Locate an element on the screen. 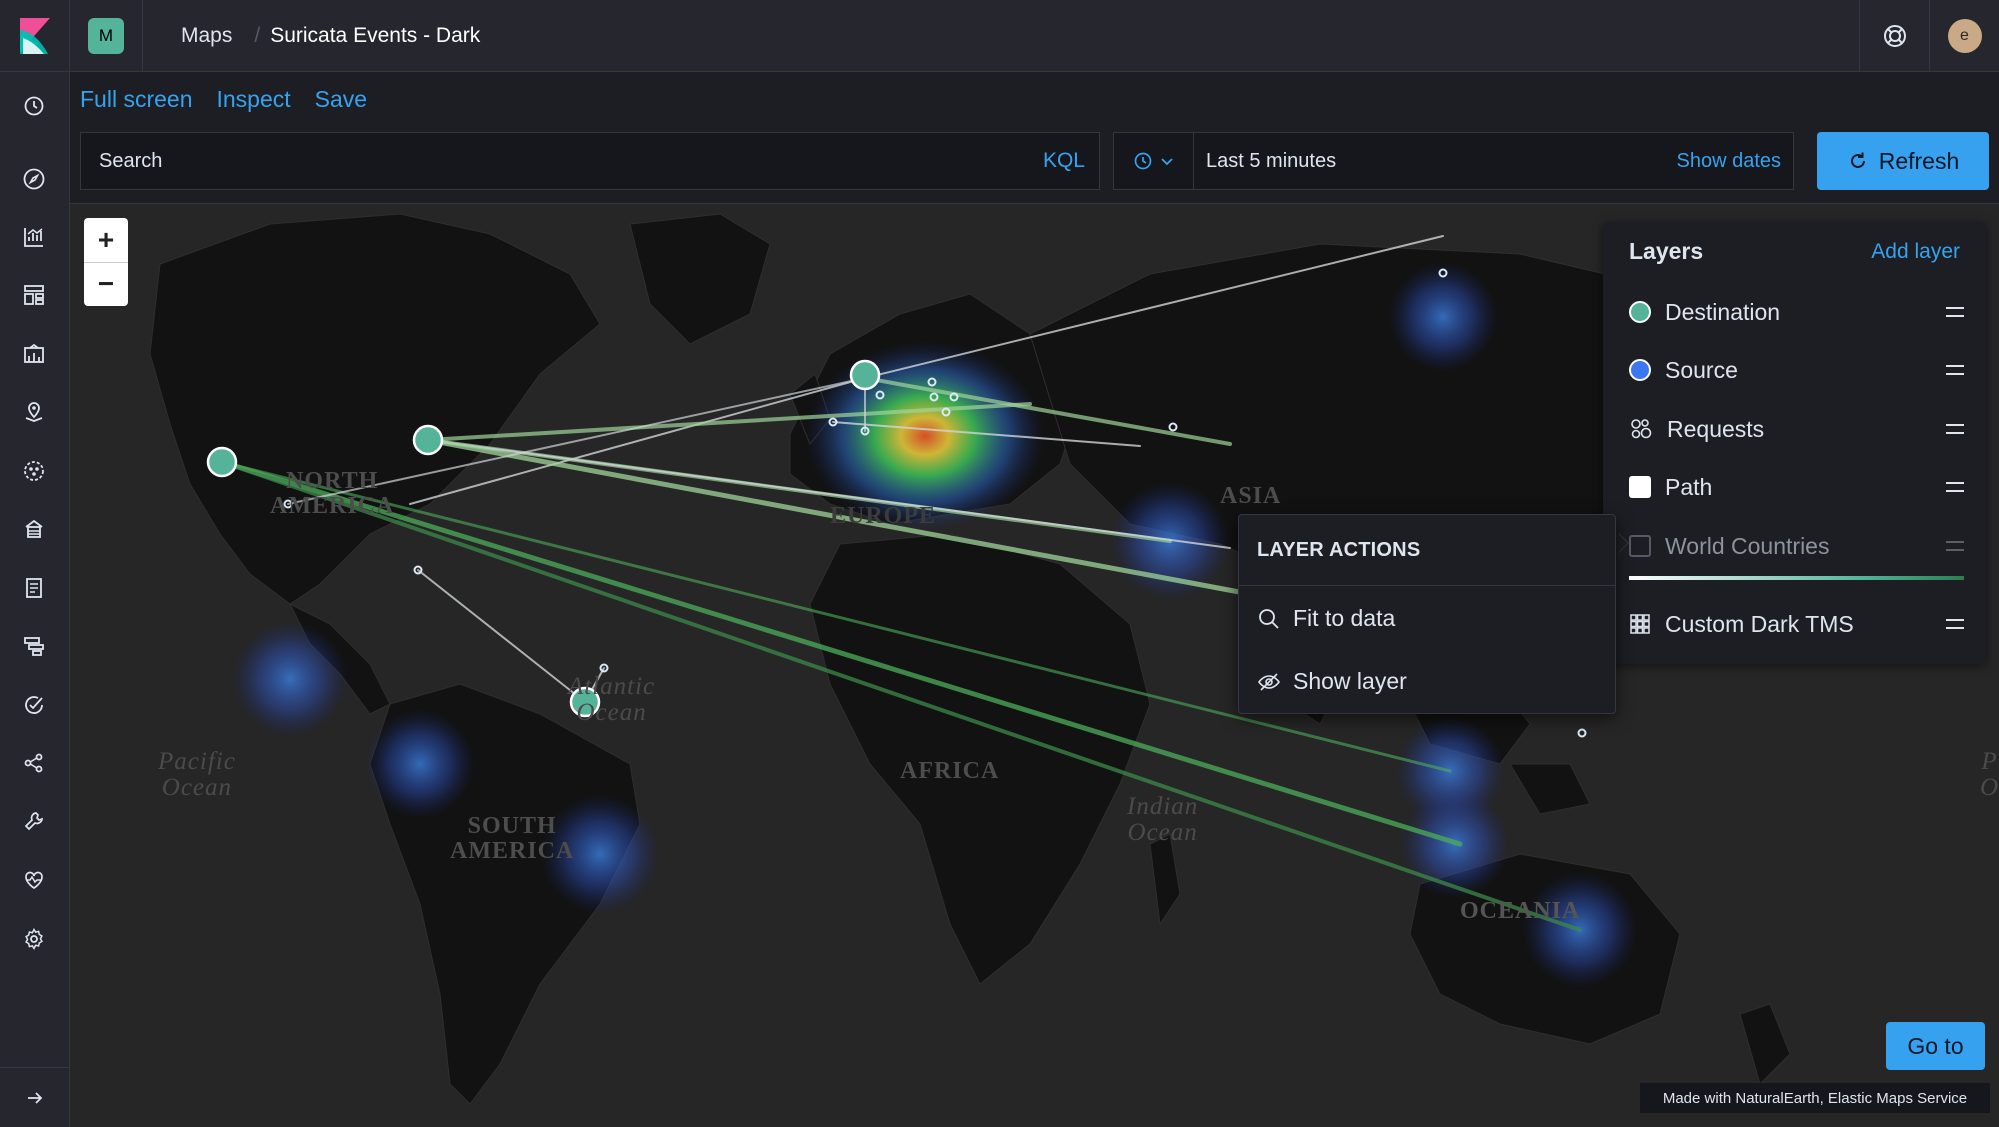 Image resolution: width=1999 pixels, height=1127 pixels. zoom-controls: + − is located at coordinates (106, 262).